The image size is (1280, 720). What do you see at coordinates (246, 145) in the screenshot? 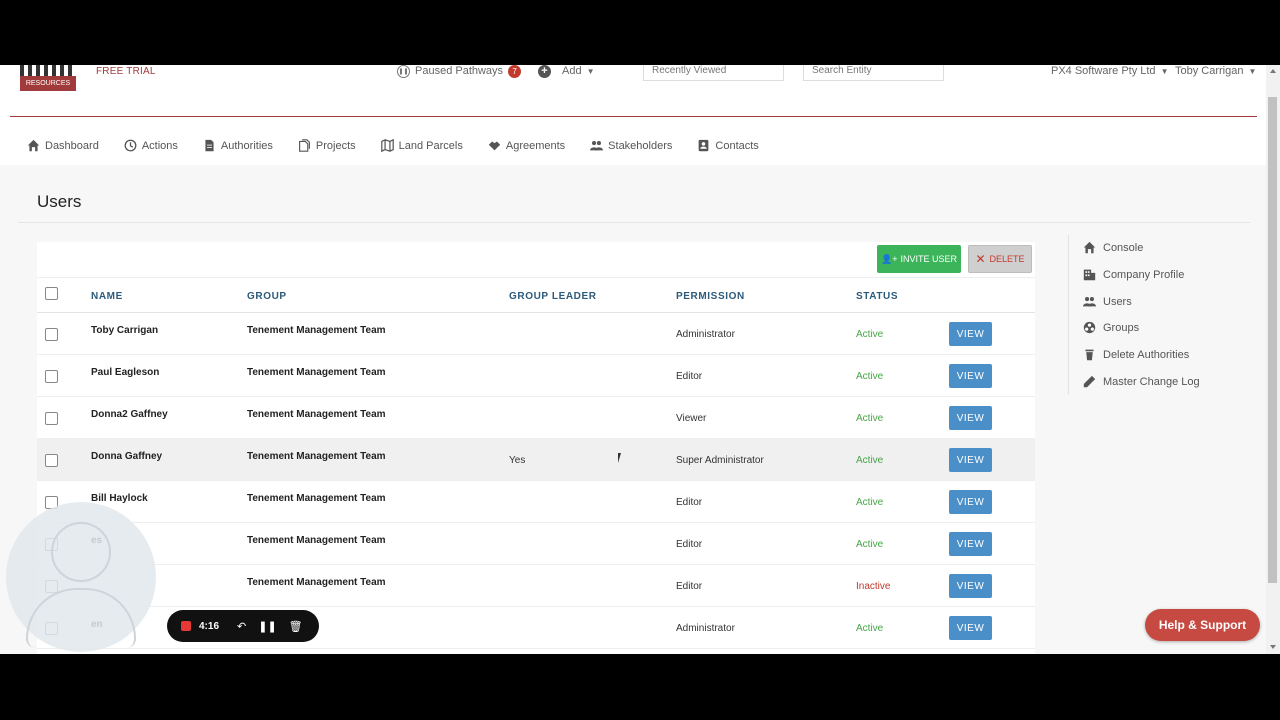
I see `nav-label: Authorities` at bounding box center [246, 145].